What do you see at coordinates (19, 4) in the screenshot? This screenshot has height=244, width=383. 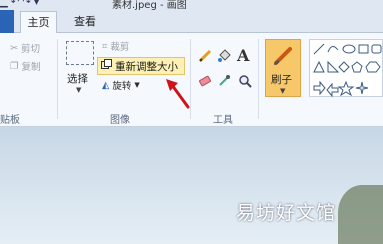 I see `quick-access-toolbar: ▁ ↶ ↷ ▾` at bounding box center [19, 4].